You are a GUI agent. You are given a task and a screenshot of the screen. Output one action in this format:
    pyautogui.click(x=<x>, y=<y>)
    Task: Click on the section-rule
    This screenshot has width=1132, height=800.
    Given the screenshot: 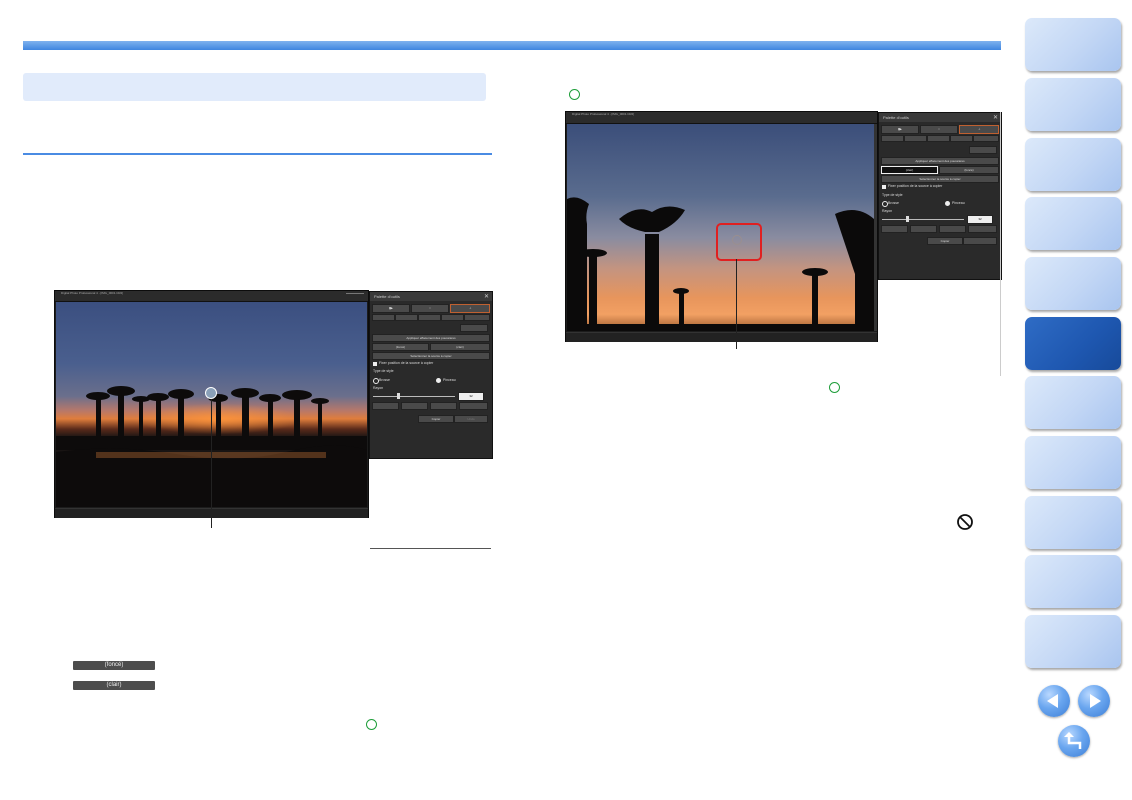 What is the action you would take?
    pyautogui.click(x=257, y=154)
    